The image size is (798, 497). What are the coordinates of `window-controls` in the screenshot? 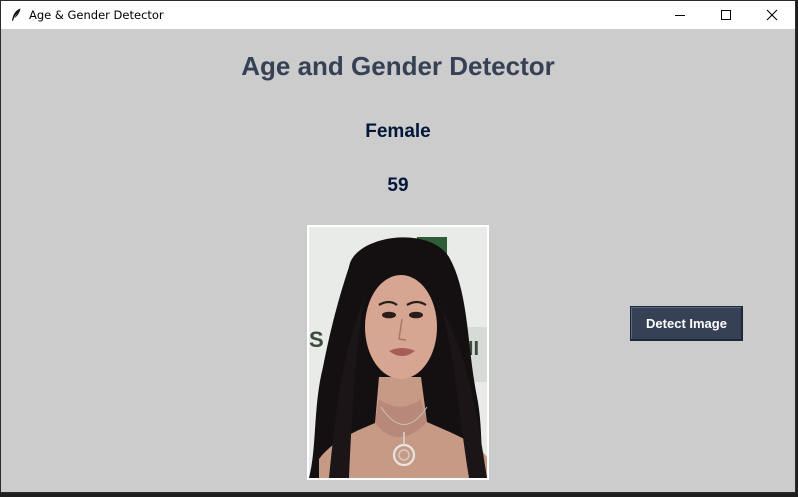 It's located at (726, 15).